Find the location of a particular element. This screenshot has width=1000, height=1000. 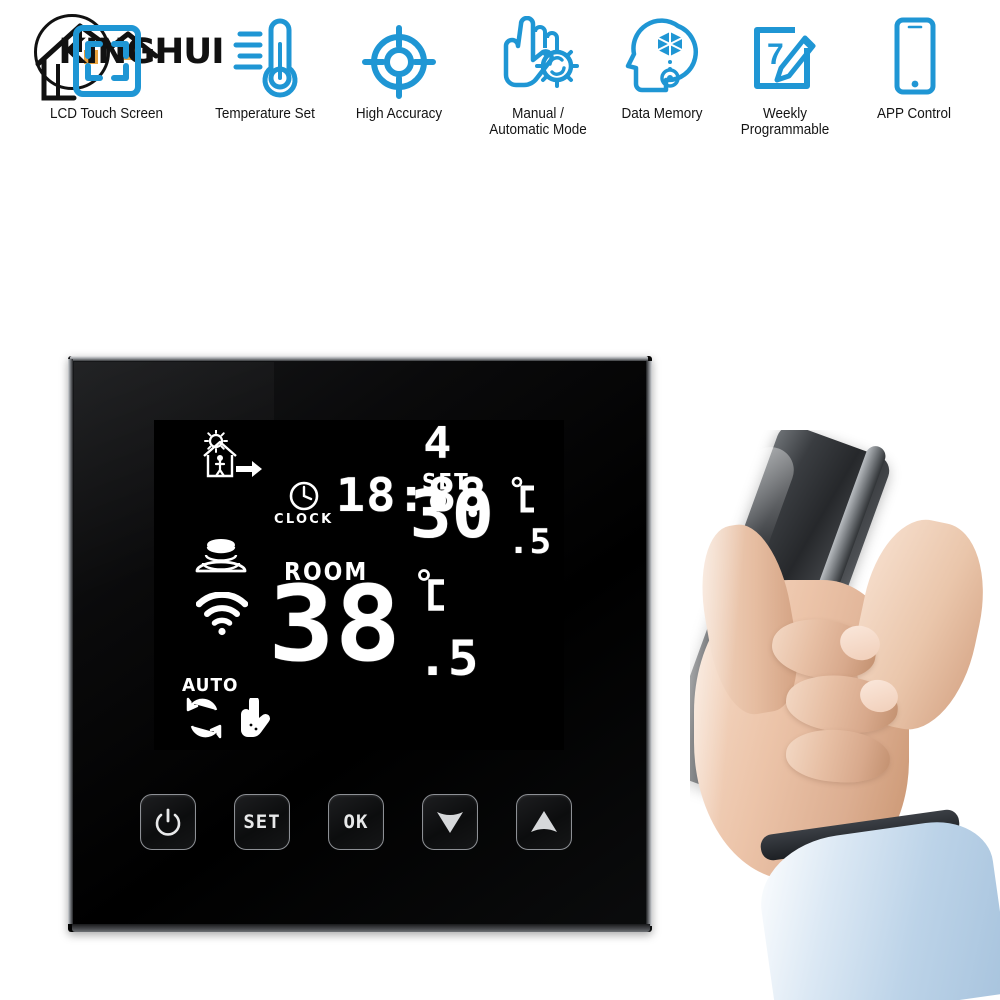

set-temperature-unit-icon is located at coordinates (525, 500).